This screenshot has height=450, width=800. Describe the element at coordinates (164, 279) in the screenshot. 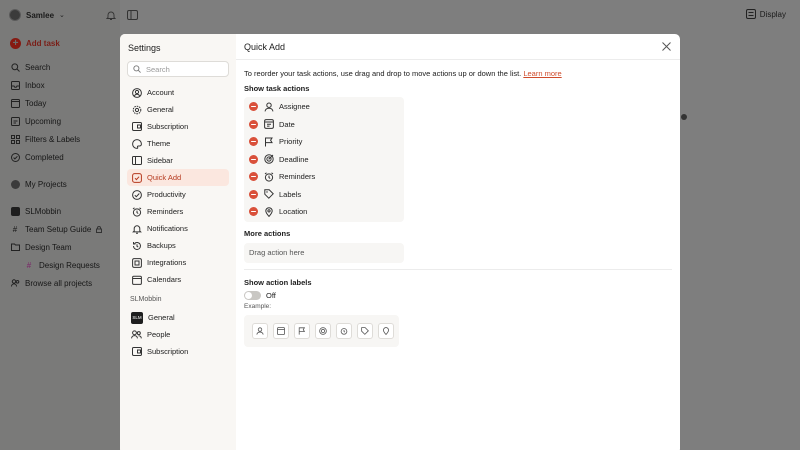

I see `settings-item-label: Calendars` at that location.